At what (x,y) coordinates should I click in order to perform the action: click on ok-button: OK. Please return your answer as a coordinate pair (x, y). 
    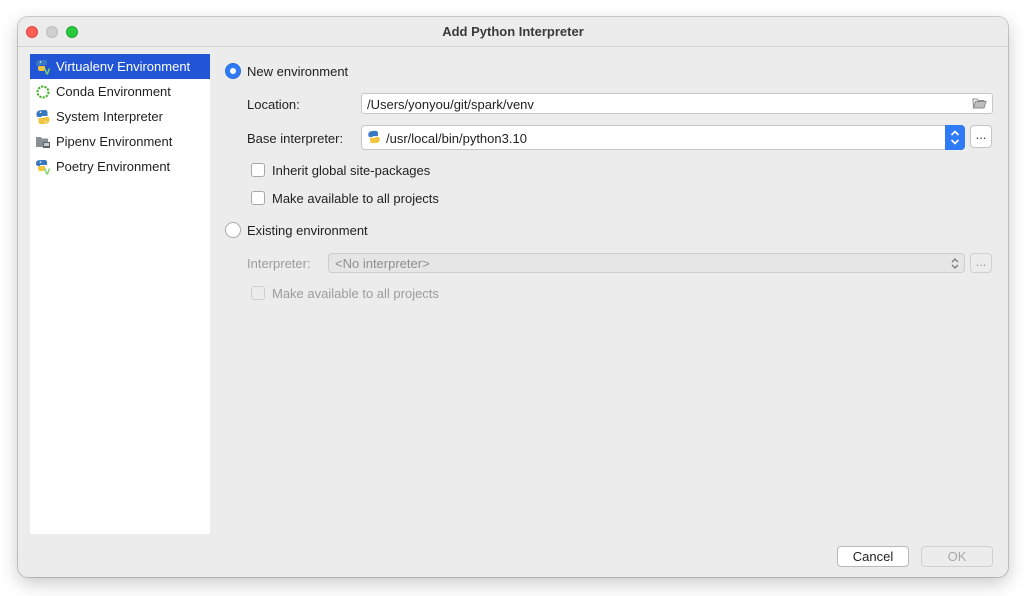
    Looking at the image, I should click on (957, 556).